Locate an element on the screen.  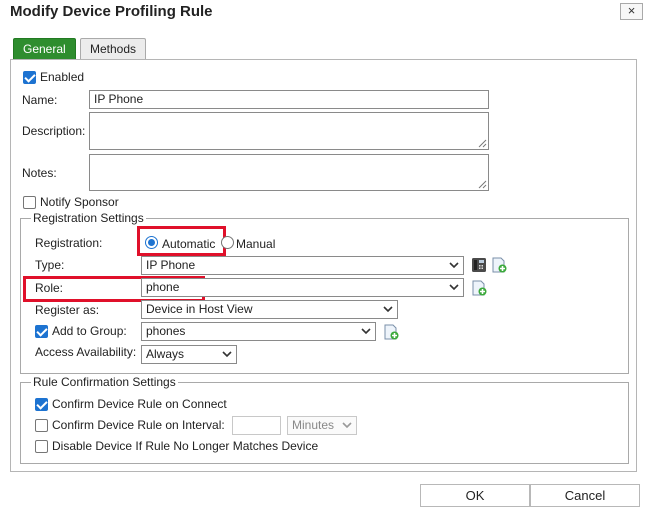
notify-sponsor-label: Notify Sponsor is located at coordinates (79, 202).